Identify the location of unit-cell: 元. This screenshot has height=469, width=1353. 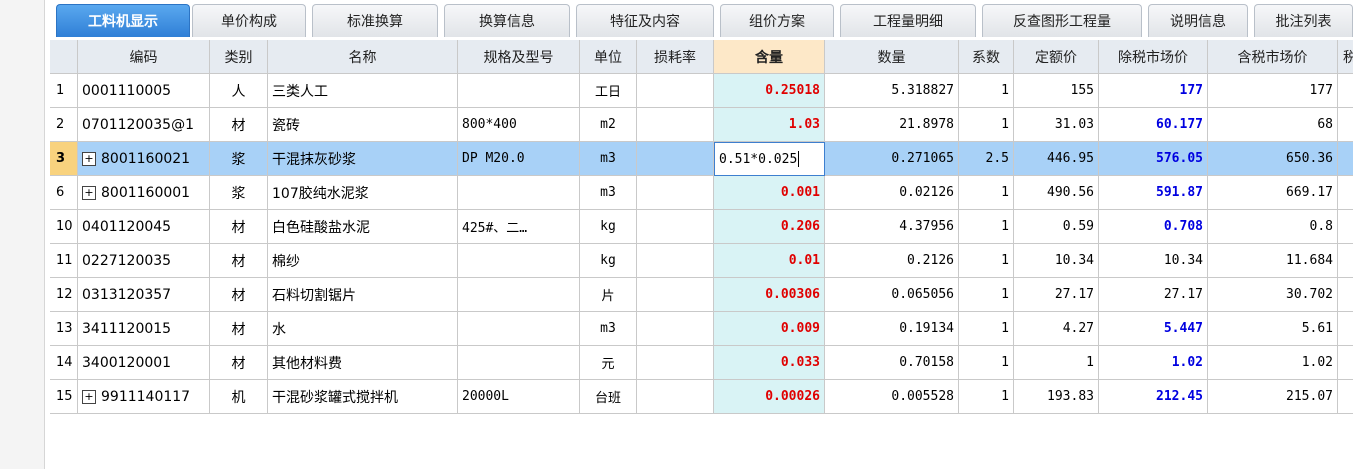
(608, 363).